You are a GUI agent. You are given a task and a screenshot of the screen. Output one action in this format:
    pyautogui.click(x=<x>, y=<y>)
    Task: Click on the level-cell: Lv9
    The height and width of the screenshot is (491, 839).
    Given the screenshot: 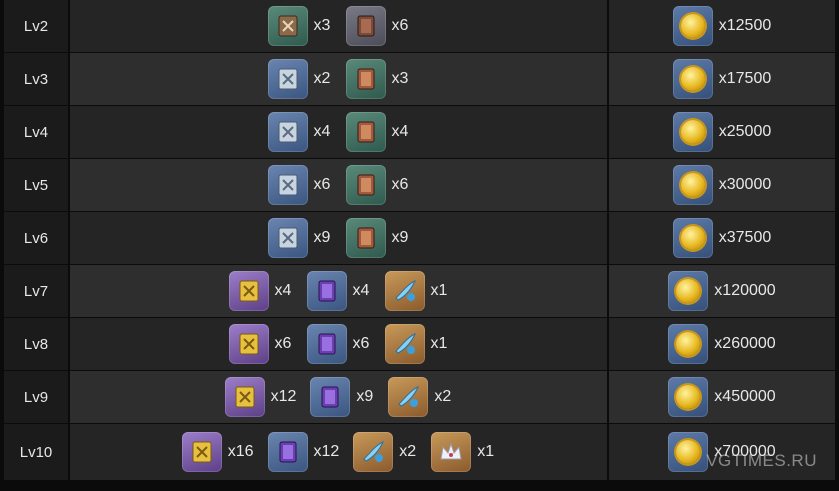 What is the action you would take?
    pyautogui.click(x=37, y=397)
    